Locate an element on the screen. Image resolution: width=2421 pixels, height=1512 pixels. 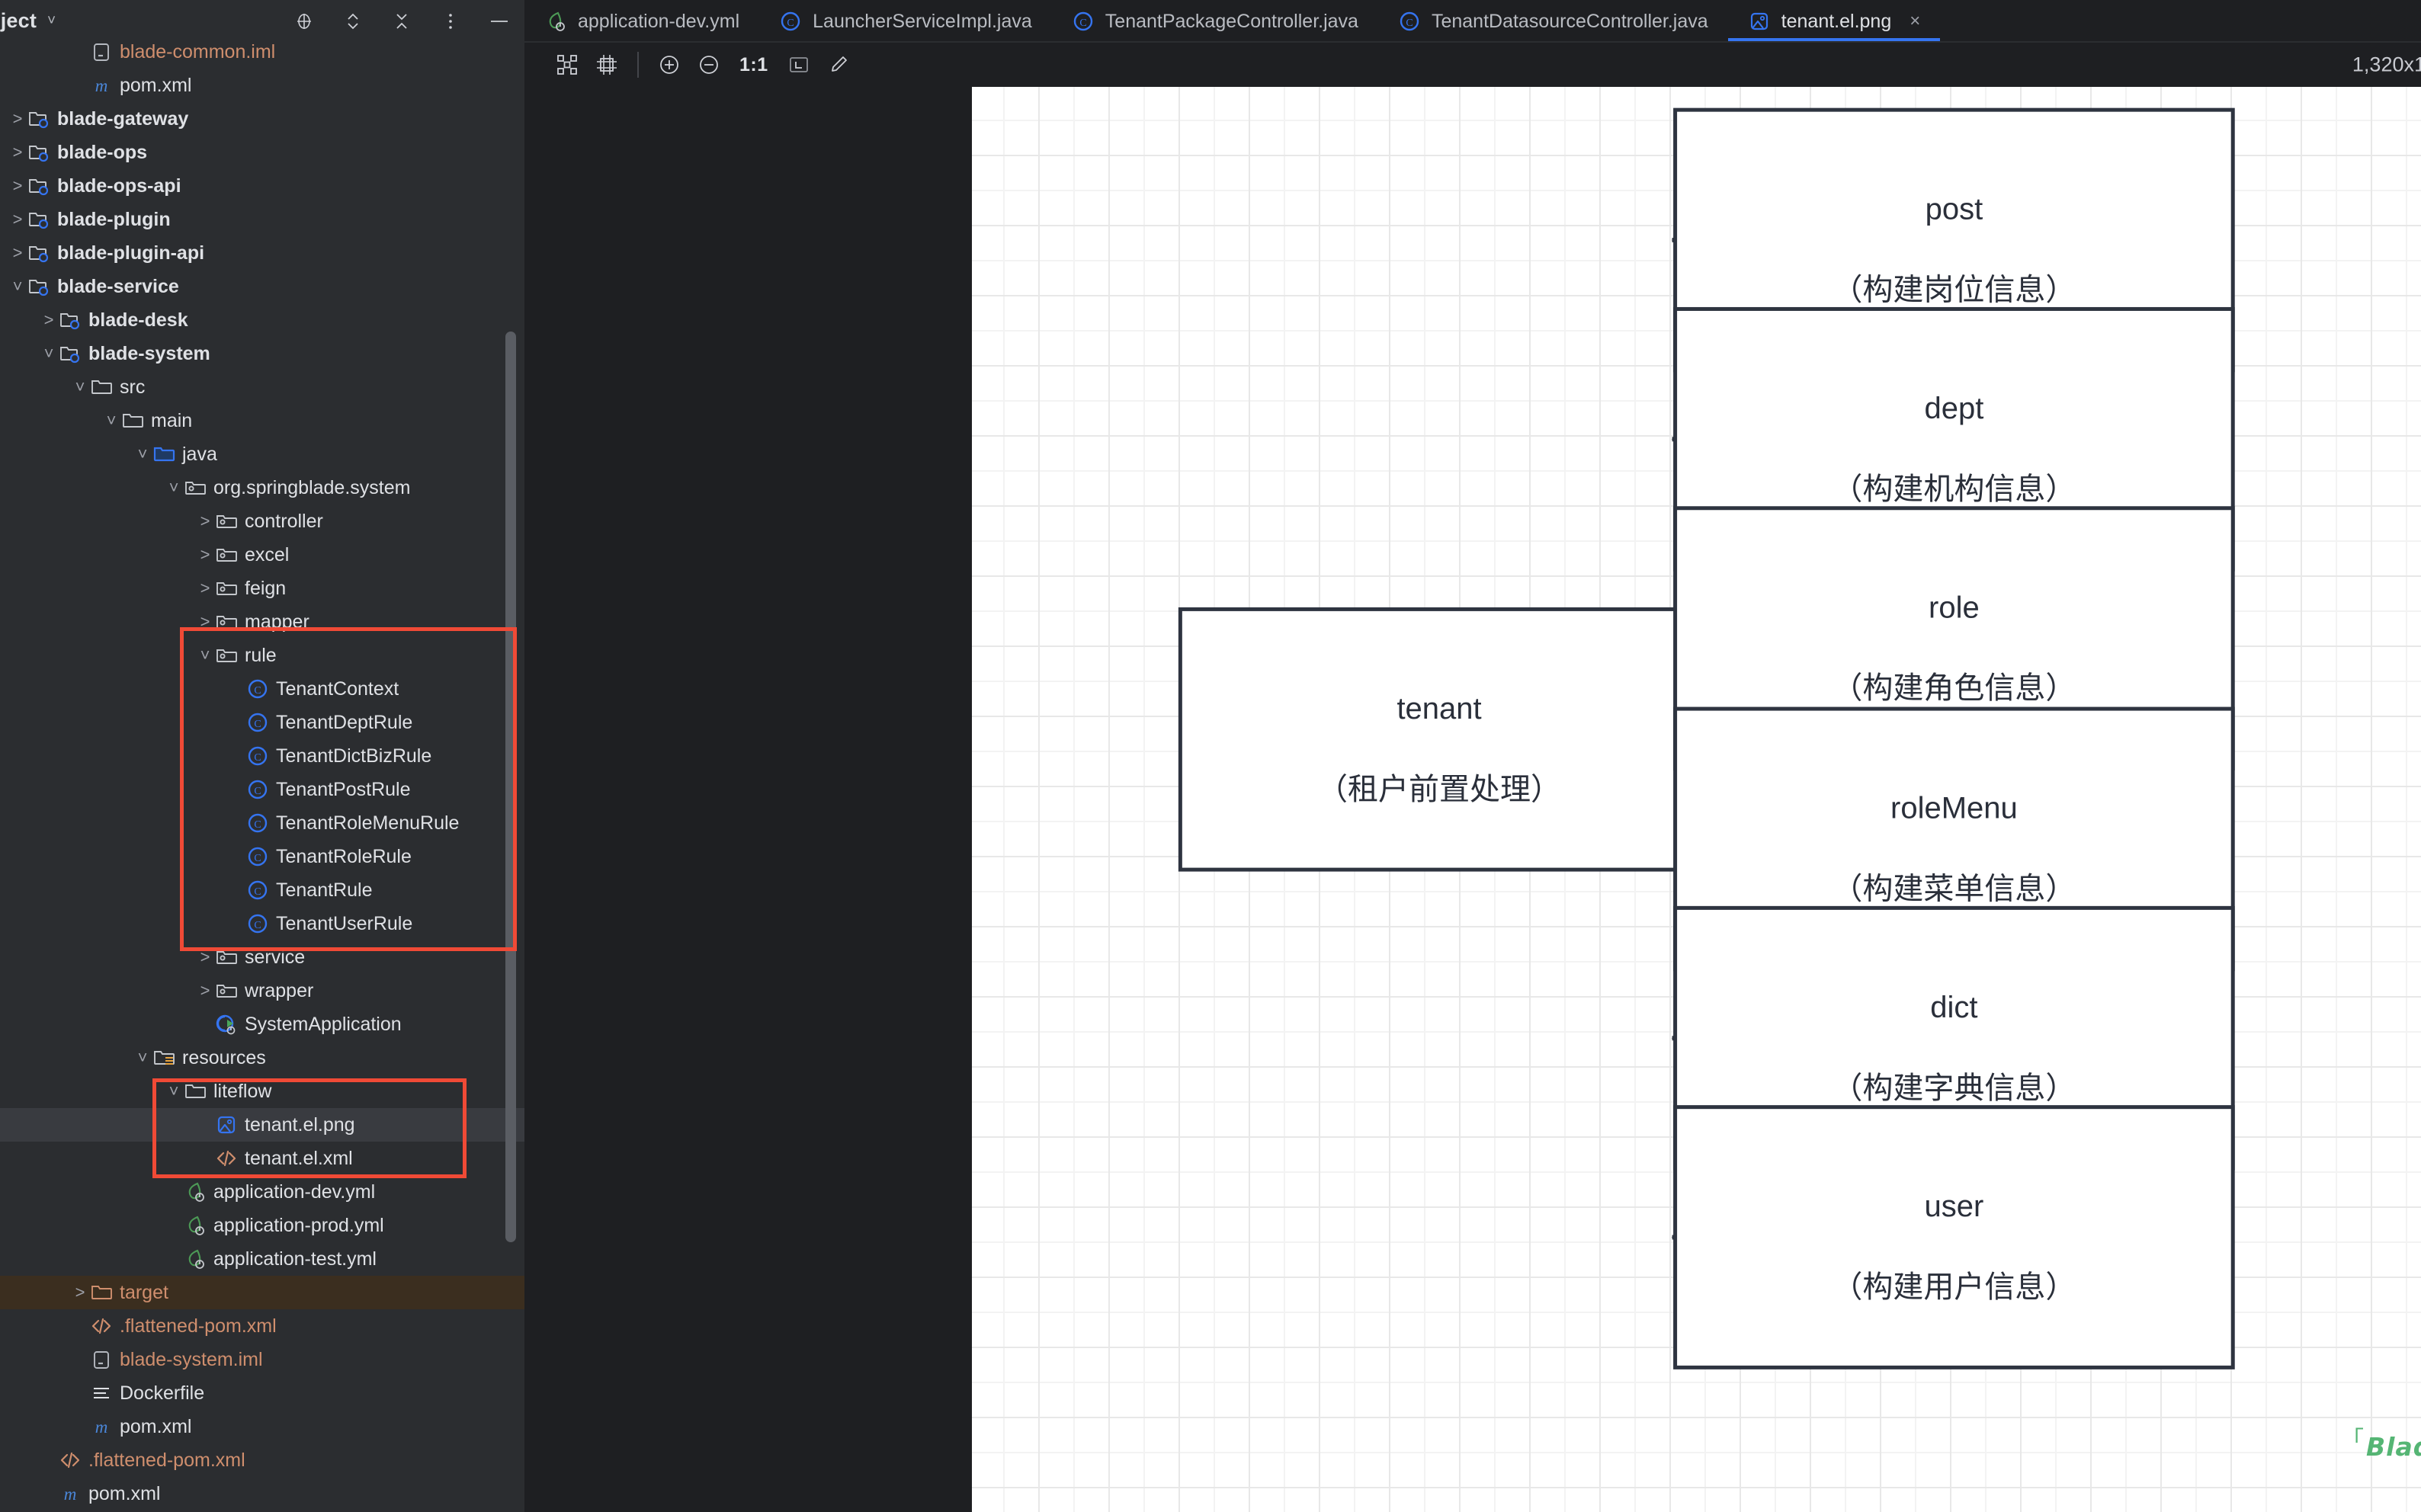
tree-row-dockerfile: ˃Dockerfile is located at coordinates (262, 1393).